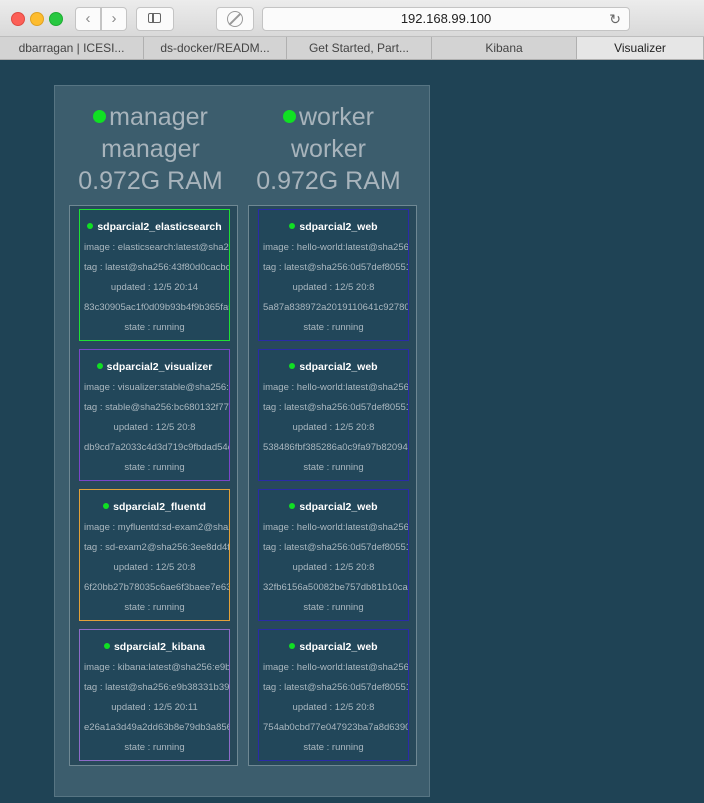  Describe the element at coordinates (18, 19) in the screenshot. I see `close-window-button` at that location.